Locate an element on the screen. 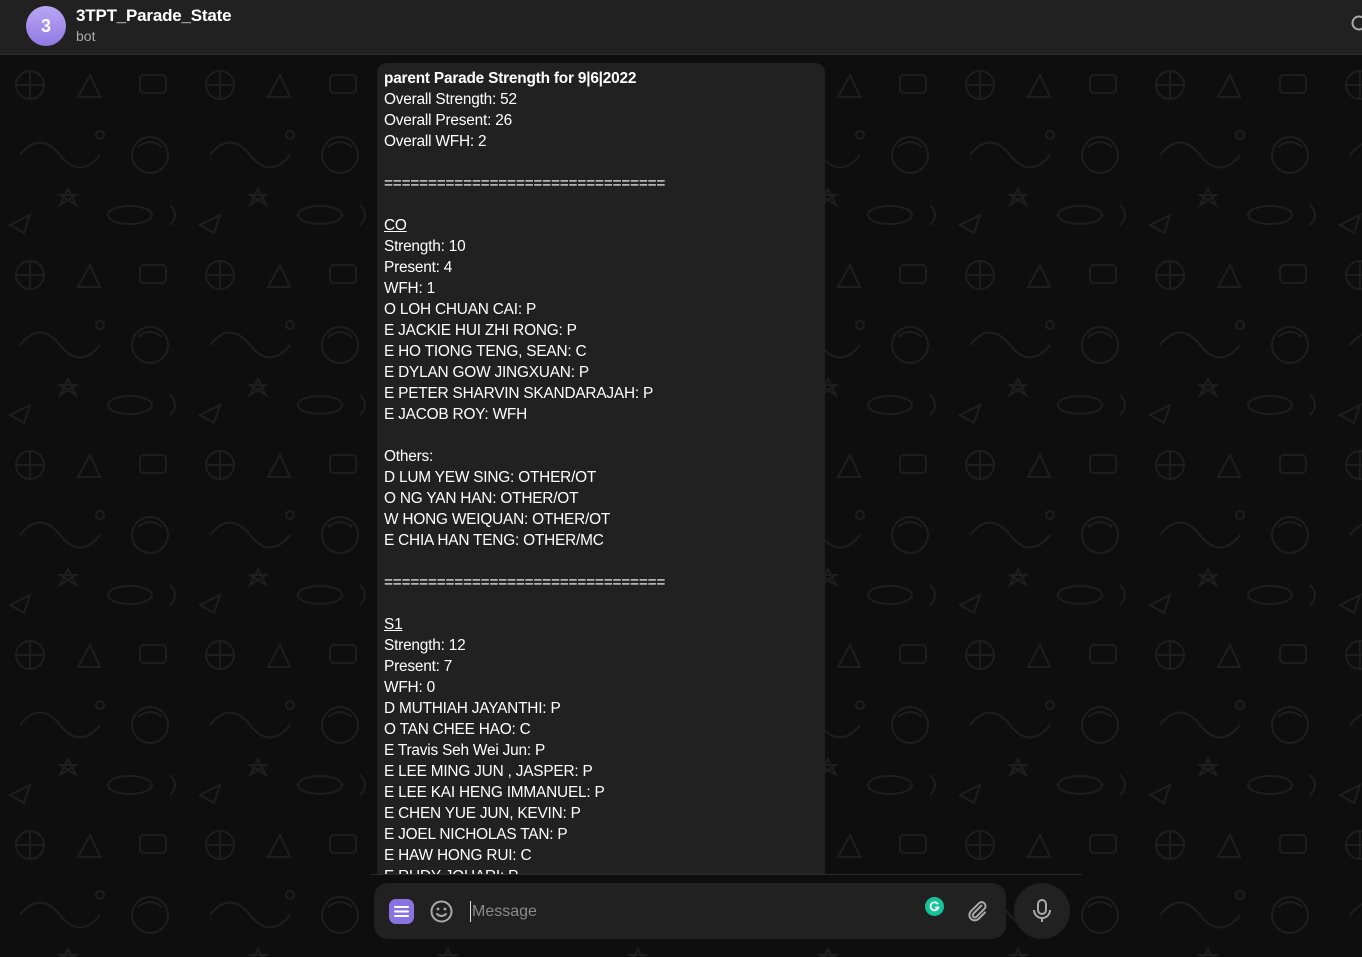  message-line: Overall Present: 26 is located at coordinates (448, 120).